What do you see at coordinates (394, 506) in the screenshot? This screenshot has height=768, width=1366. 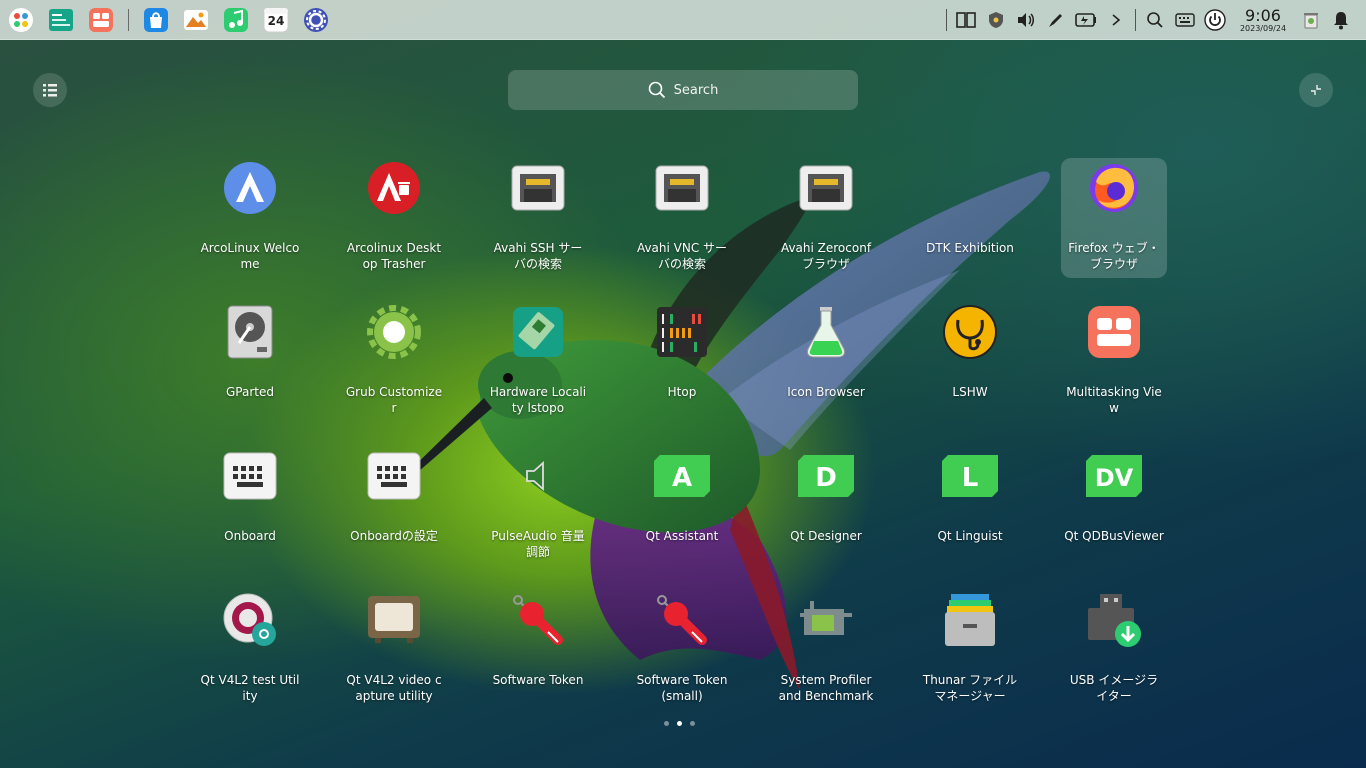 I see `app-tile: Onboardの設定` at bounding box center [394, 506].